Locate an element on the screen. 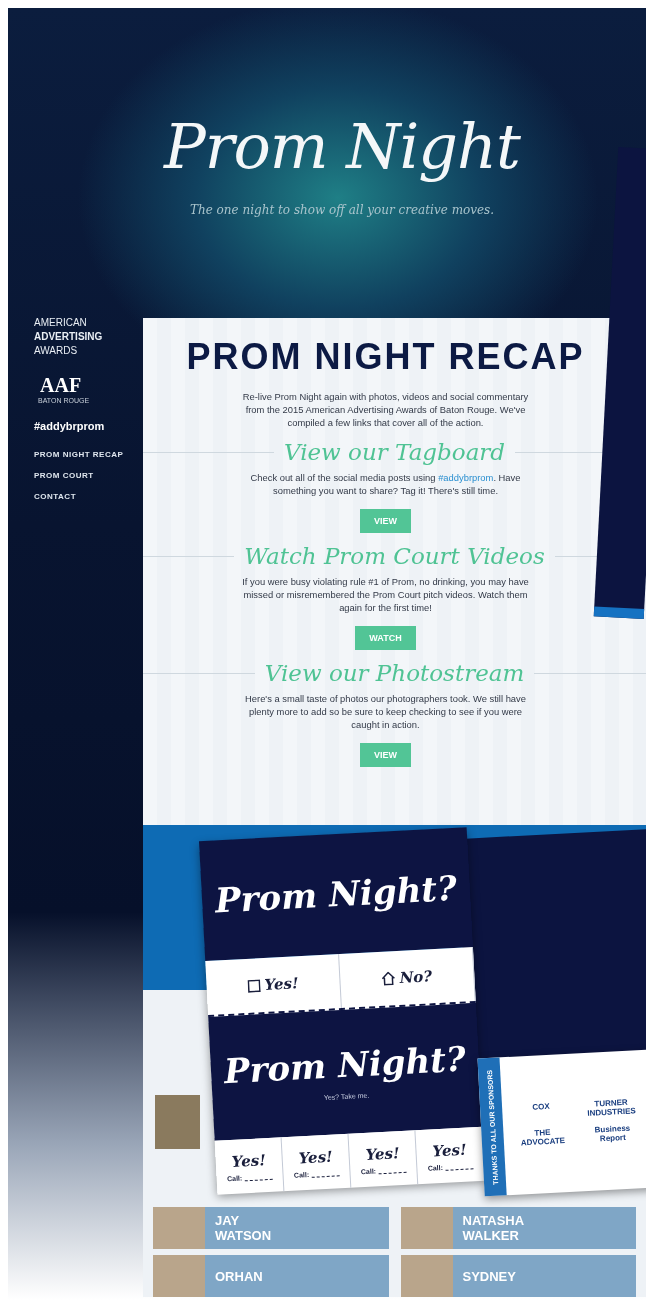 This screenshot has height=1300, width=646. section-heading: Watch Prom Court Videos is located at coordinates (394, 556).